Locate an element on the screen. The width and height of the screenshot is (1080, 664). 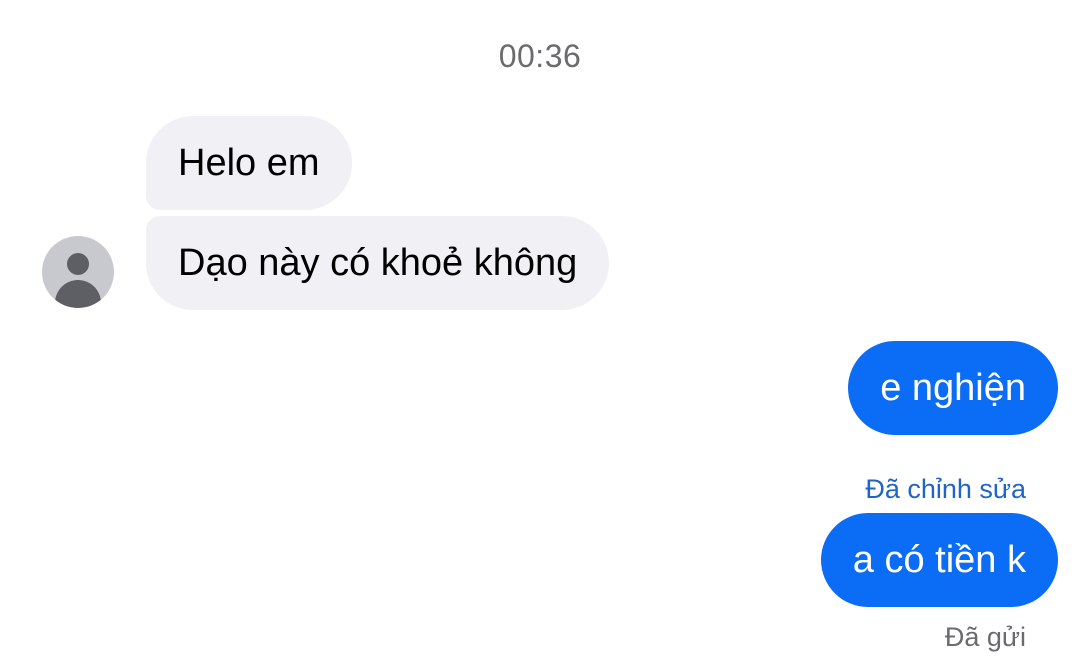
contact-avatar-icon is located at coordinates (78, 272).